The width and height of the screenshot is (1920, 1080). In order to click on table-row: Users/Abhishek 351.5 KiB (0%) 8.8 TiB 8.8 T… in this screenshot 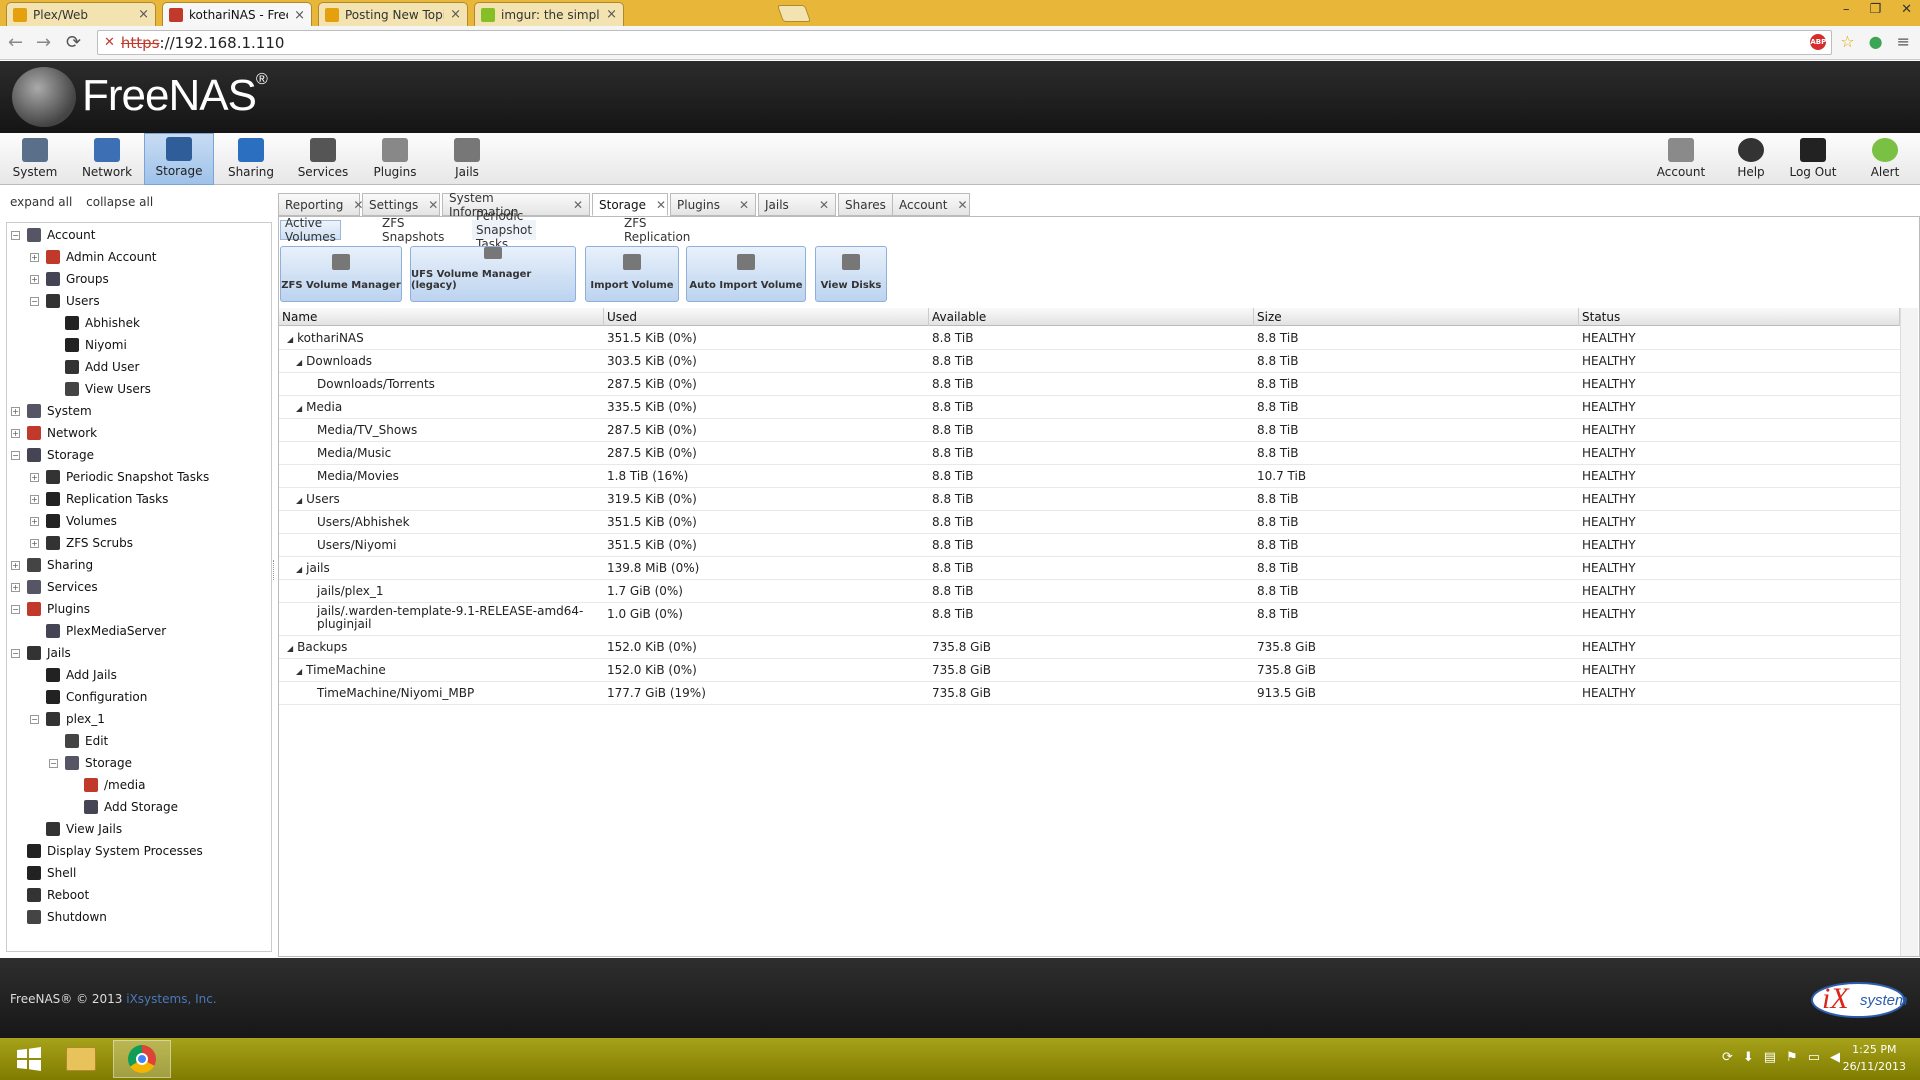, I will do `click(1089, 522)`.